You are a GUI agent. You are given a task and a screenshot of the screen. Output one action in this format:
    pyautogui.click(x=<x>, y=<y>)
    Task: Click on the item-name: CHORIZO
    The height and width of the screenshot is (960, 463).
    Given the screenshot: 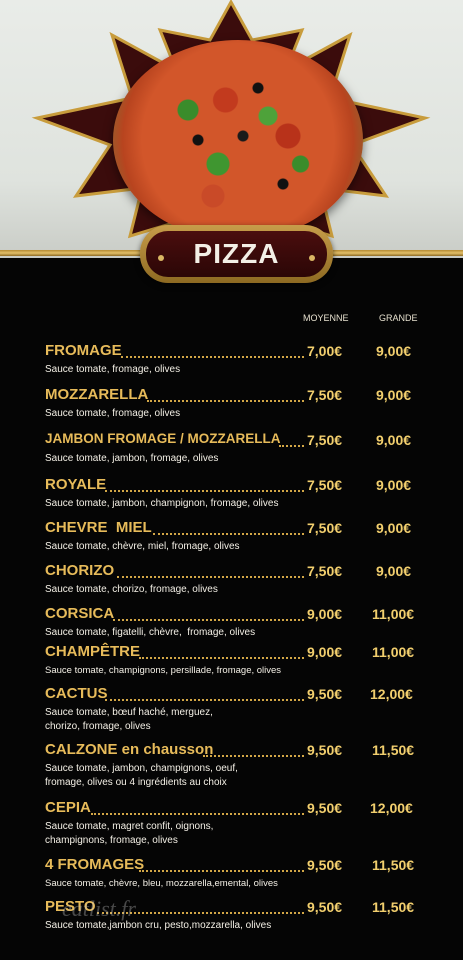 What is the action you would take?
    pyautogui.click(x=80, y=570)
    